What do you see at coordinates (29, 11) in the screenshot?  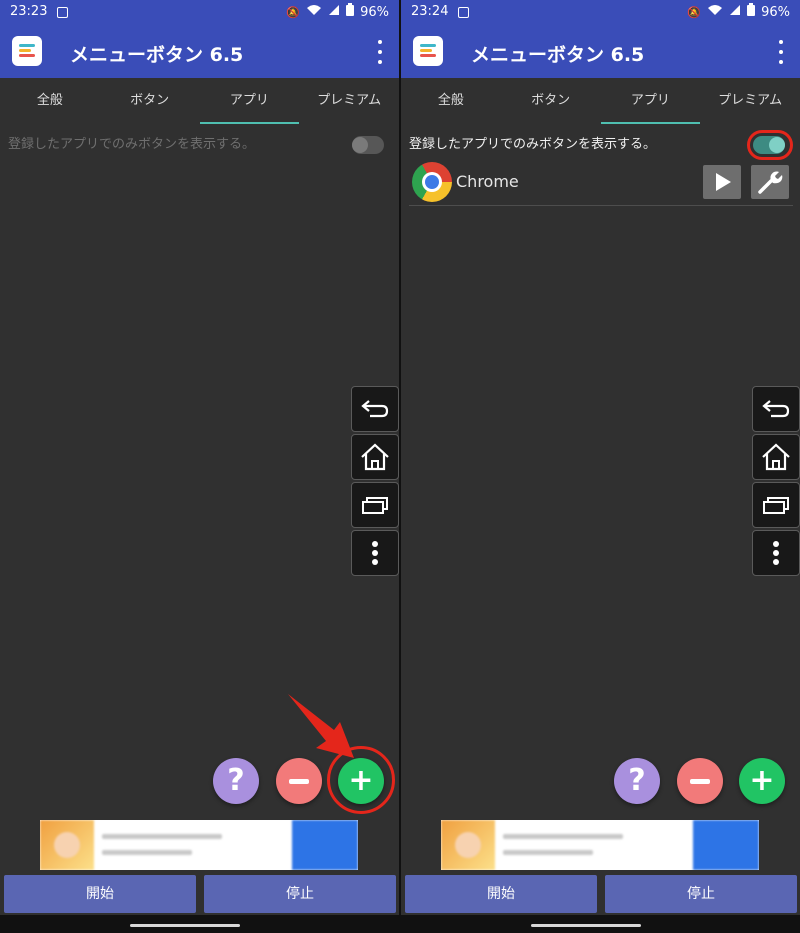 I see `status-time: 23:23` at bounding box center [29, 11].